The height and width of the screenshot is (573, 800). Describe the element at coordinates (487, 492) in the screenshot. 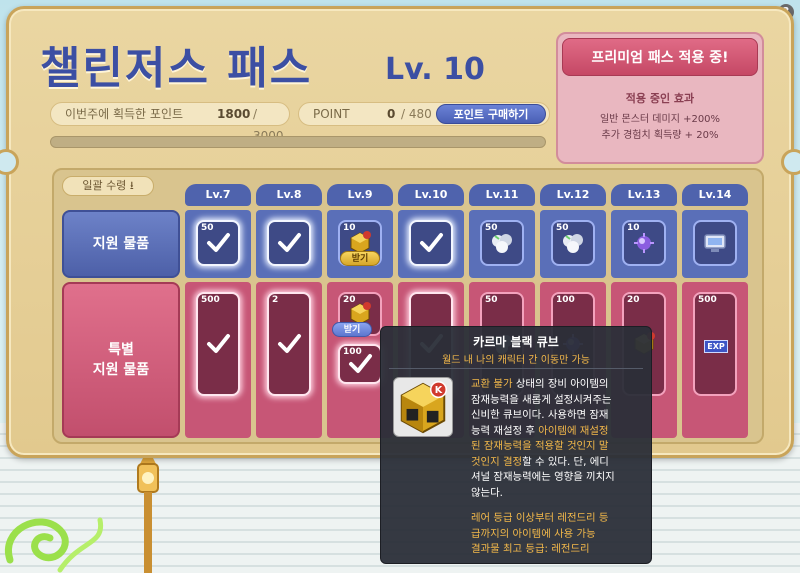

I see `tooltip-line: 않는다.` at that location.